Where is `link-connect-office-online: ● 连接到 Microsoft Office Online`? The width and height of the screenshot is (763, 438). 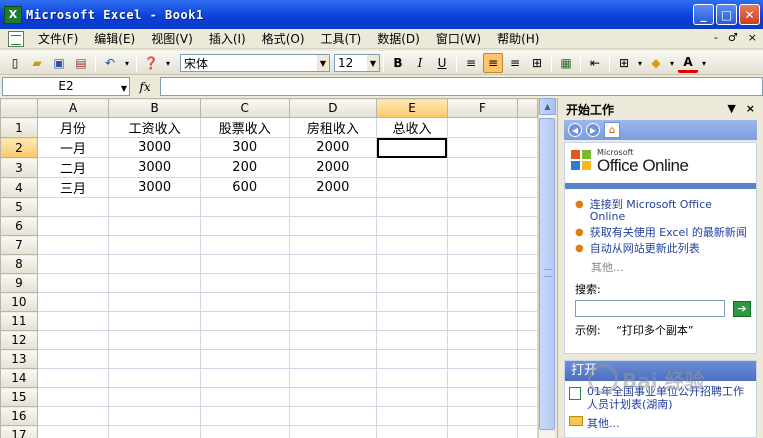
link-connect-office-online: ● 连接到 Microsoft Office Online is located at coordinates (660, 211).